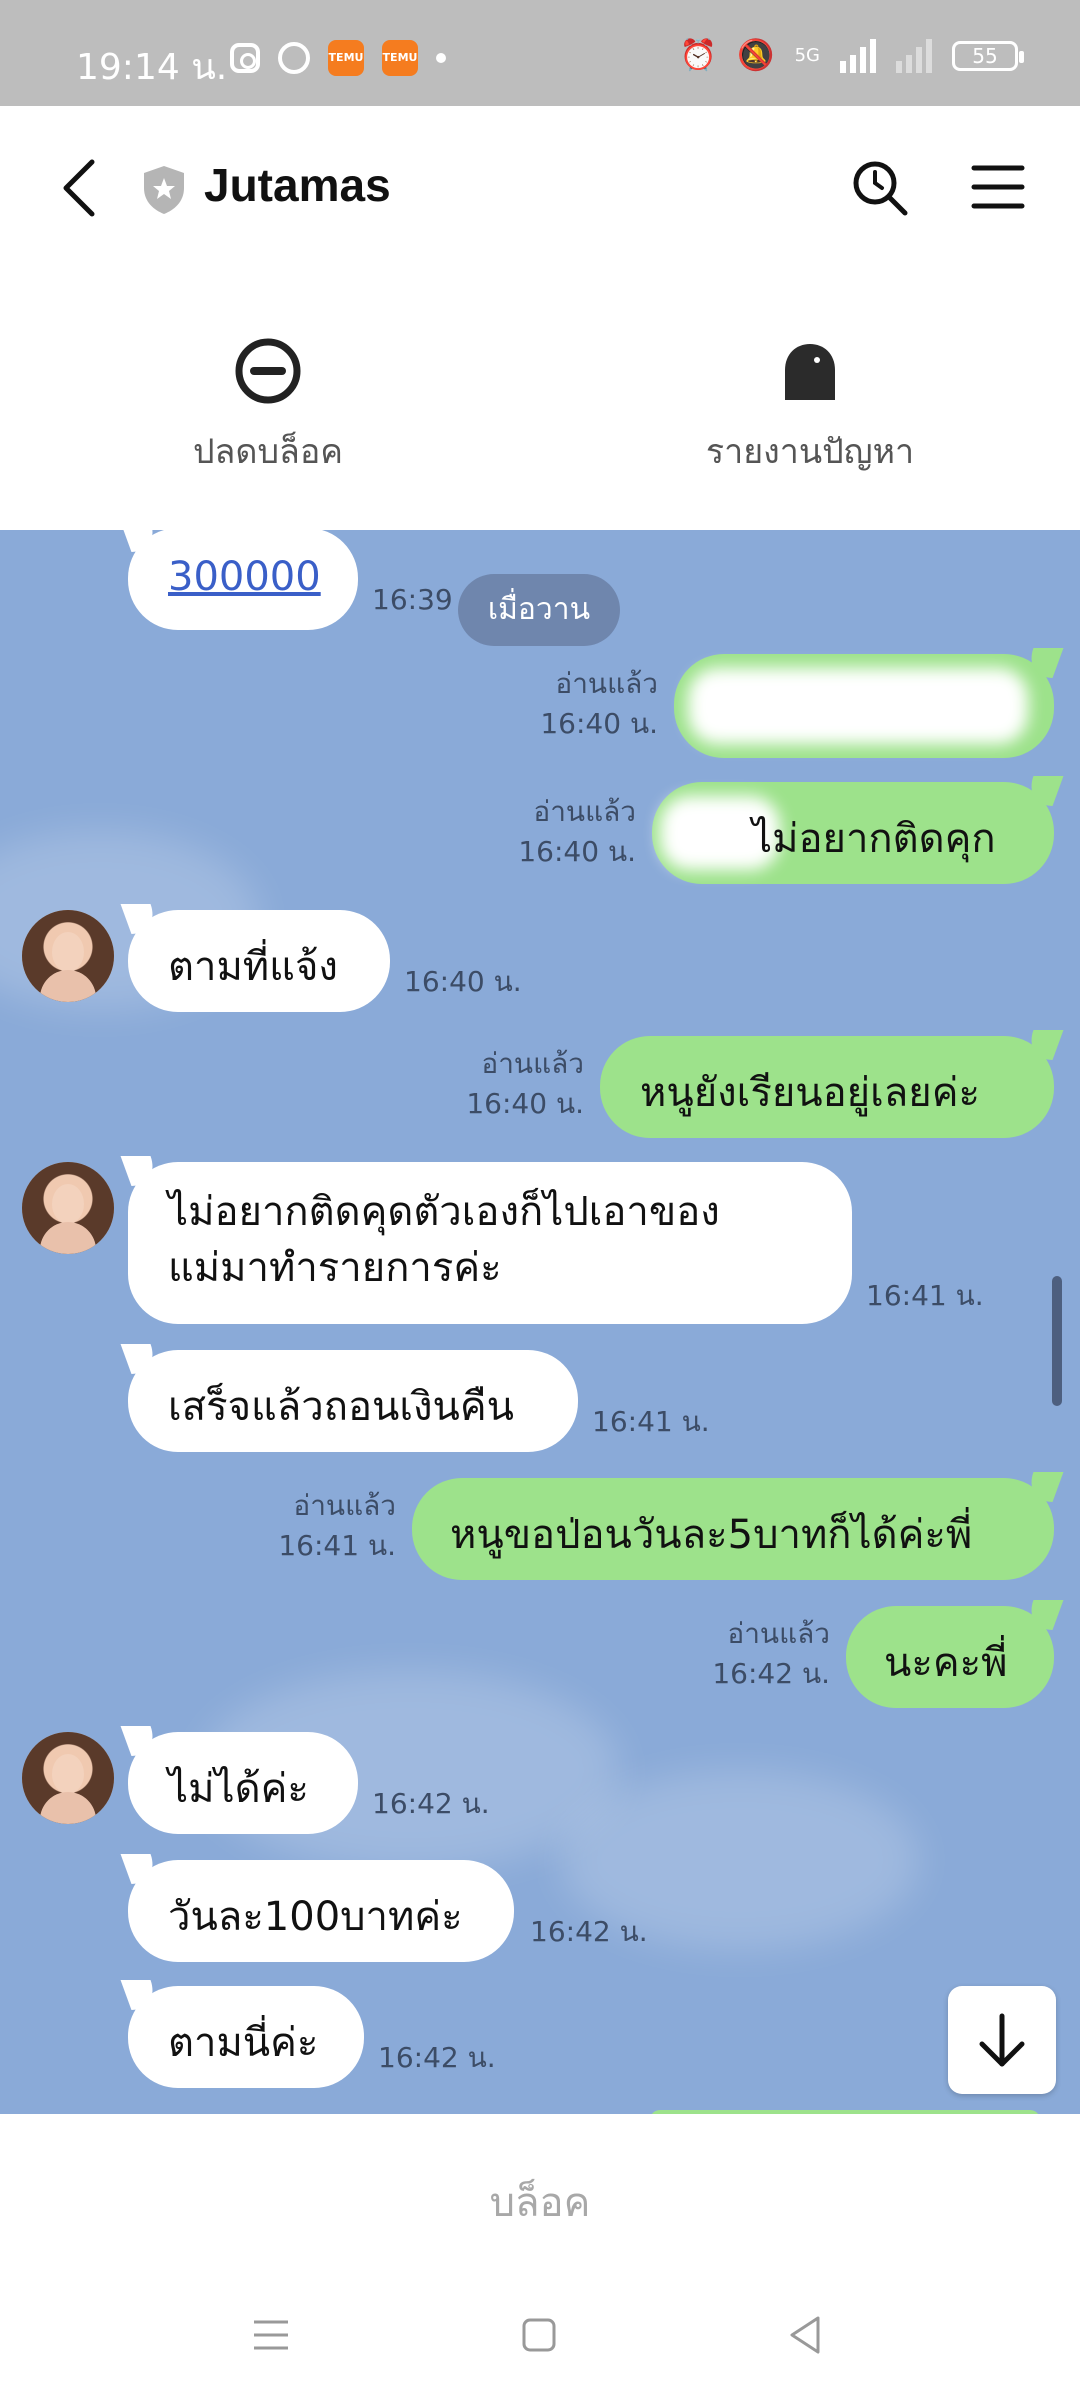  I want to click on signal-strength-sim2-icon, so click(914, 55).